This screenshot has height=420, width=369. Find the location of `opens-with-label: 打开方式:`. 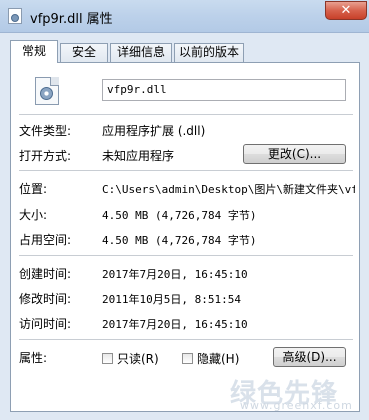

opens-with-label: 打开方式: is located at coordinates (45, 156).